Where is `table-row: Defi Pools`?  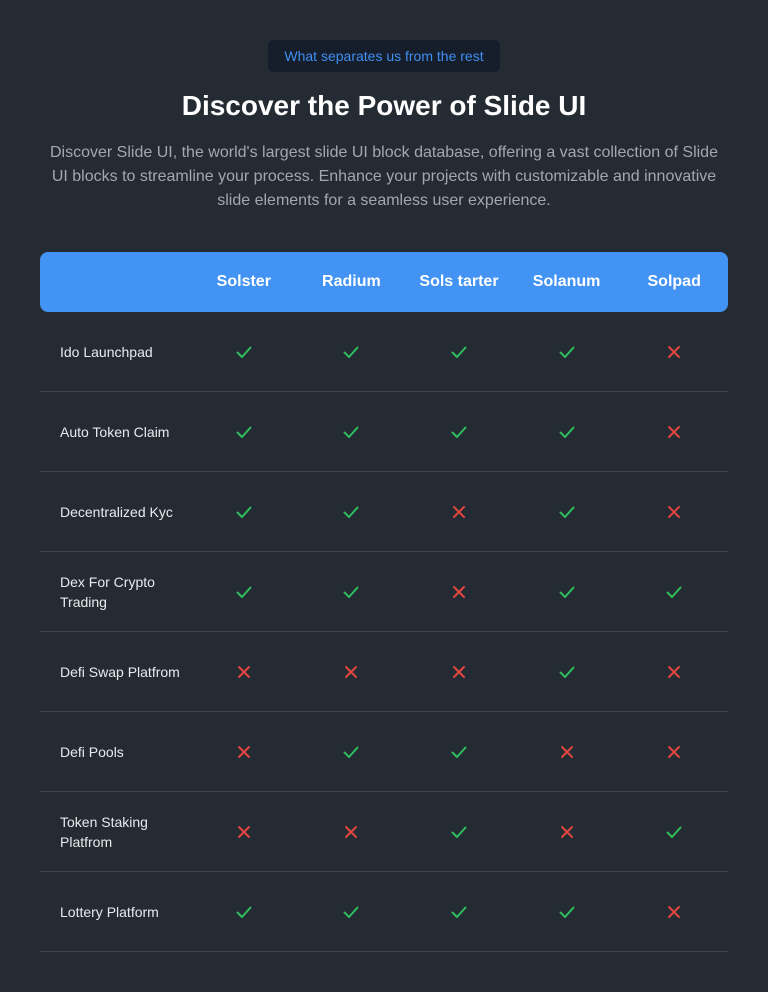 table-row: Defi Pools is located at coordinates (384, 752).